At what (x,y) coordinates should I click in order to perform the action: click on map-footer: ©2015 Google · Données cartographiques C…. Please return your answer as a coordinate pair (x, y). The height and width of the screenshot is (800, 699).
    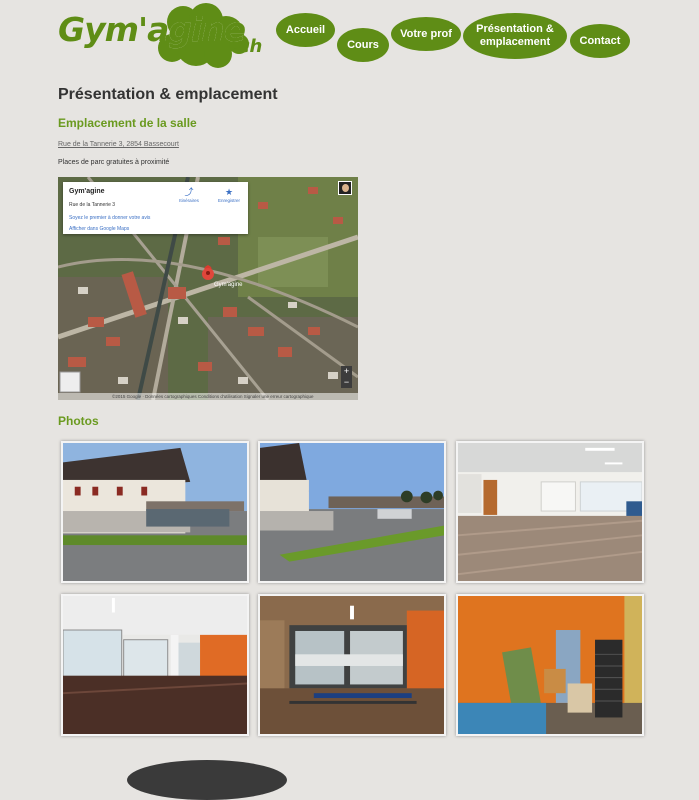
    Looking at the image, I should click on (213, 396).